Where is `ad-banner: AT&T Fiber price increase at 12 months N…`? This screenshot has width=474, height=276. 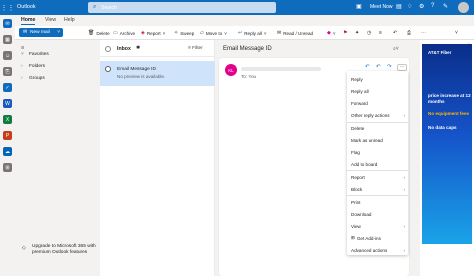
ad-banner: AT&T Fiber price increase at 12 months N… is located at coordinates (447, 144).